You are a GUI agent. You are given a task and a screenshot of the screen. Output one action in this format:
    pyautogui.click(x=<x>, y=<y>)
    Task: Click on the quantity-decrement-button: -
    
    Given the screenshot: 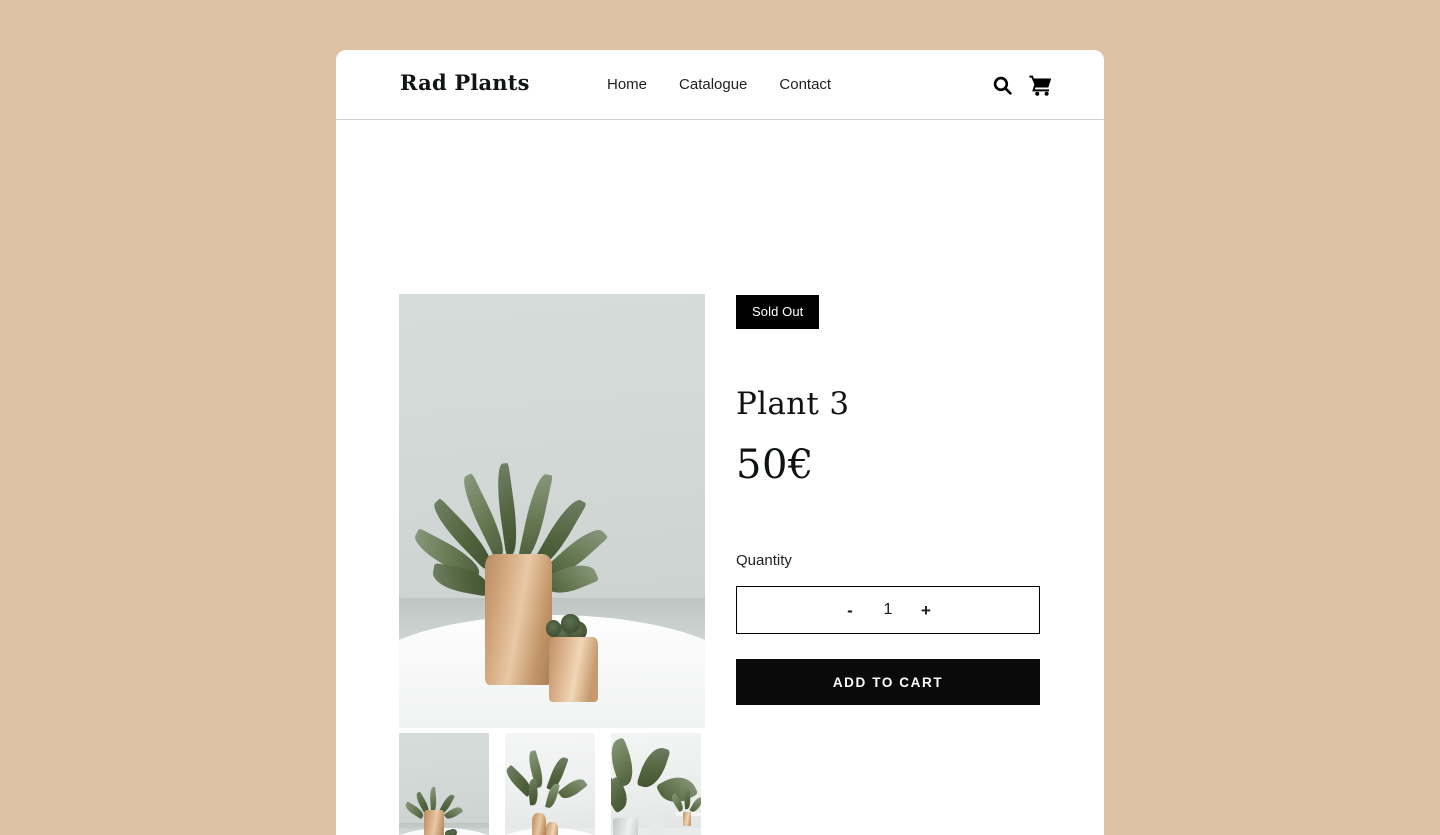 What is the action you would take?
    pyautogui.click(x=850, y=610)
    